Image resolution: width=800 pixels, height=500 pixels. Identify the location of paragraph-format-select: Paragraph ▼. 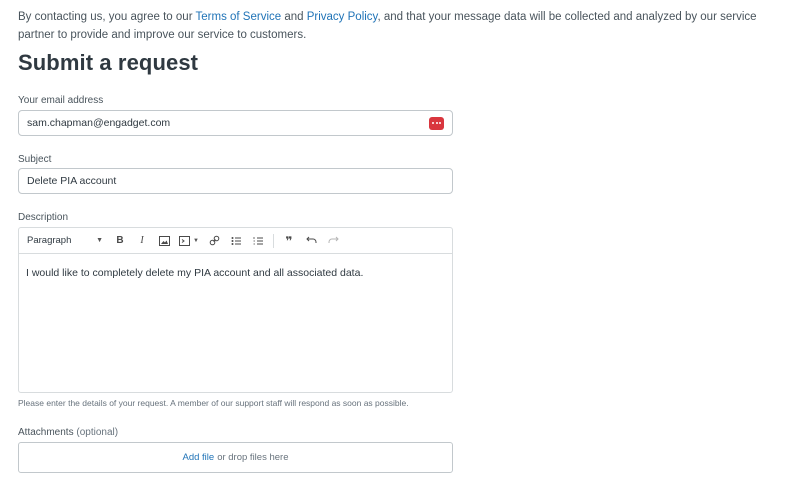
(68, 240).